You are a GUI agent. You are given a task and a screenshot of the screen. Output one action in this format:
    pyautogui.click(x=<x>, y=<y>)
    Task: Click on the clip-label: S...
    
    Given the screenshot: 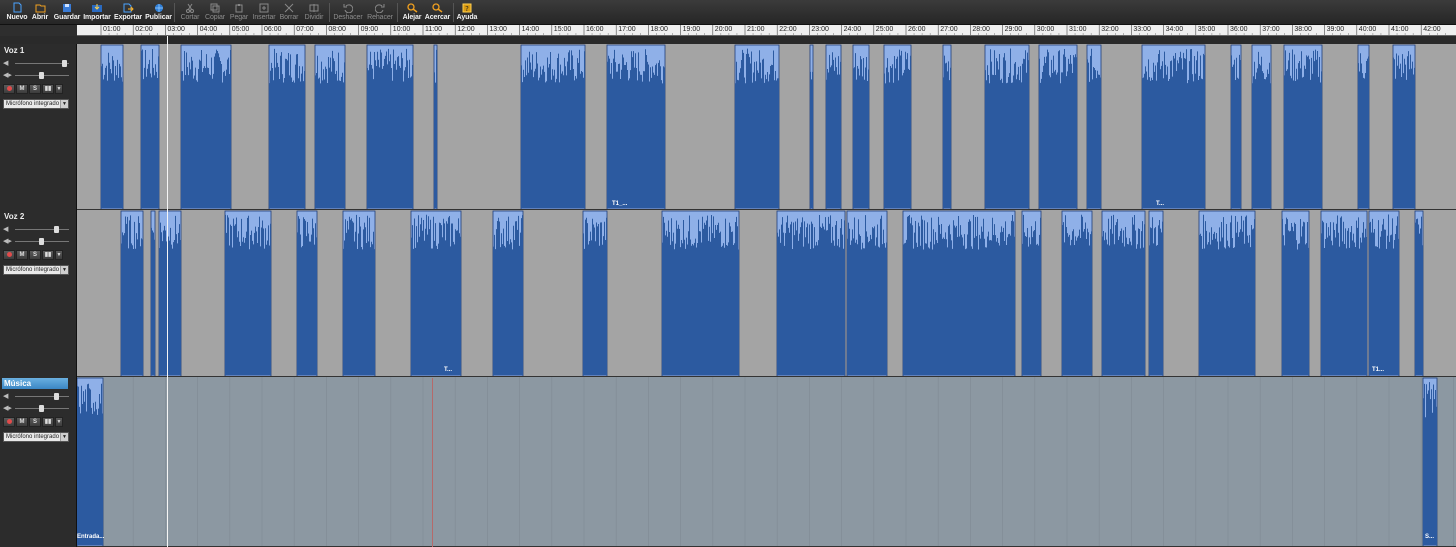 What is the action you would take?
    pyautogui.click(x=1430, y=537)
    